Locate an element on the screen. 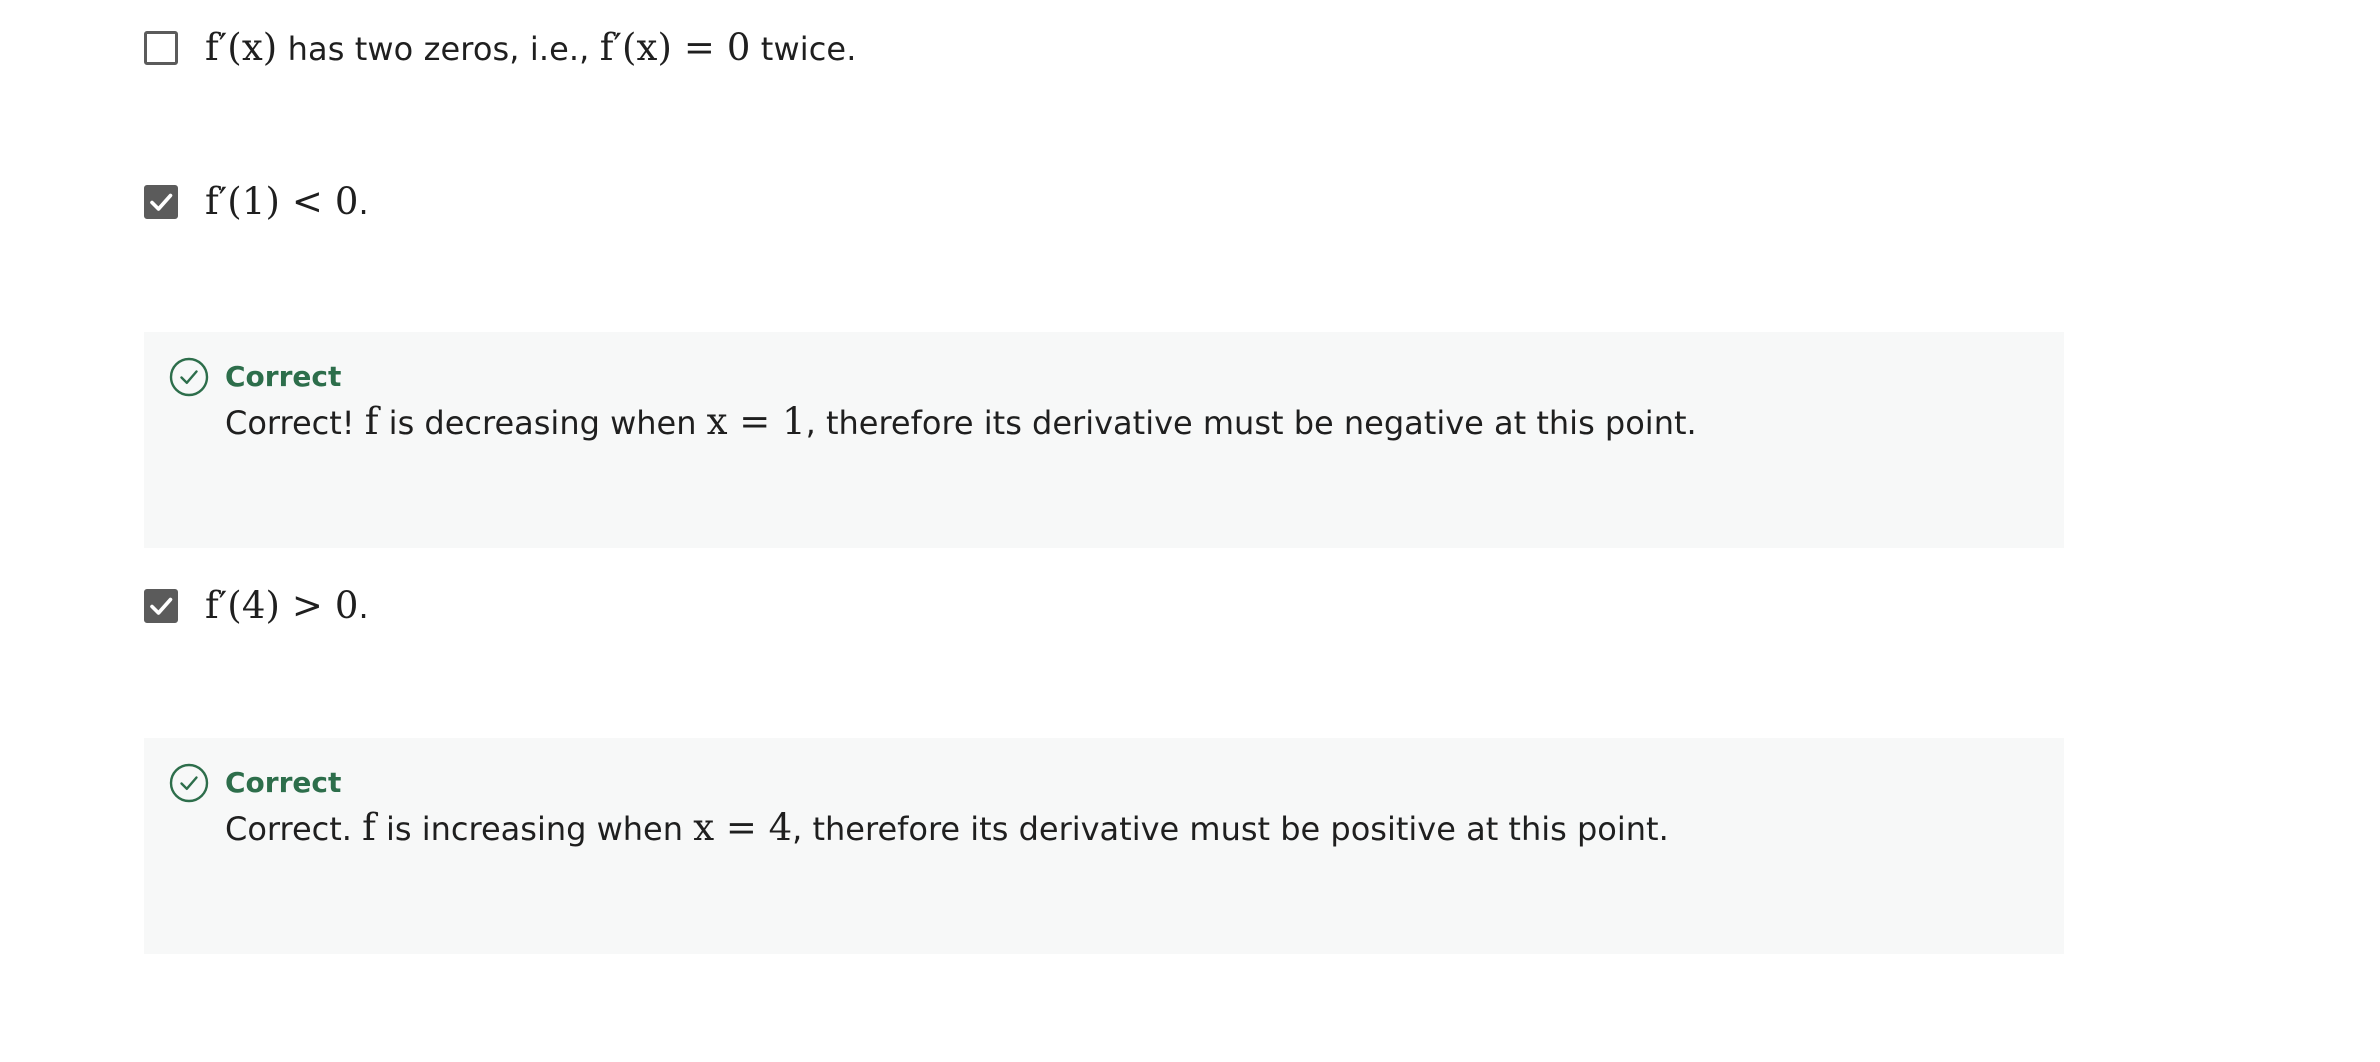 The height and width of the screenshot is (1062, 2380). option-label: twice. is located at coordinates (803, 48).